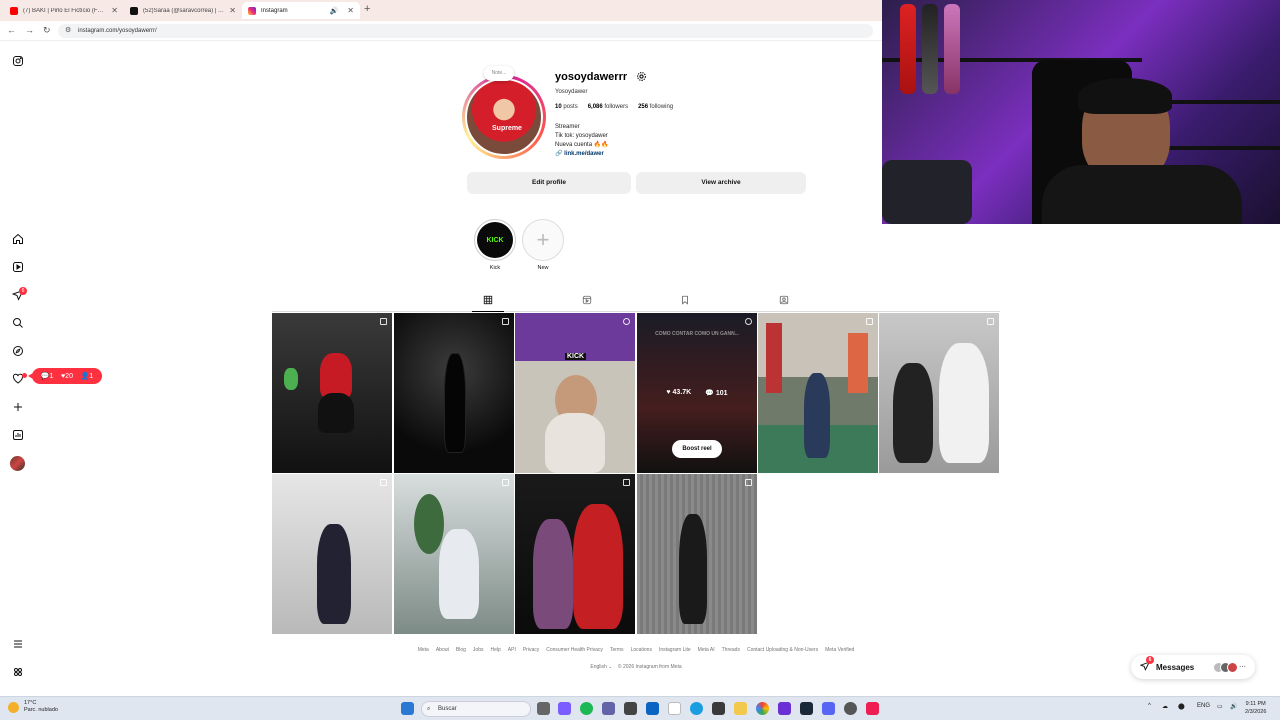 This screenshot has width=1280, height=720. I want to click on edge-icon, so click(696, 708).